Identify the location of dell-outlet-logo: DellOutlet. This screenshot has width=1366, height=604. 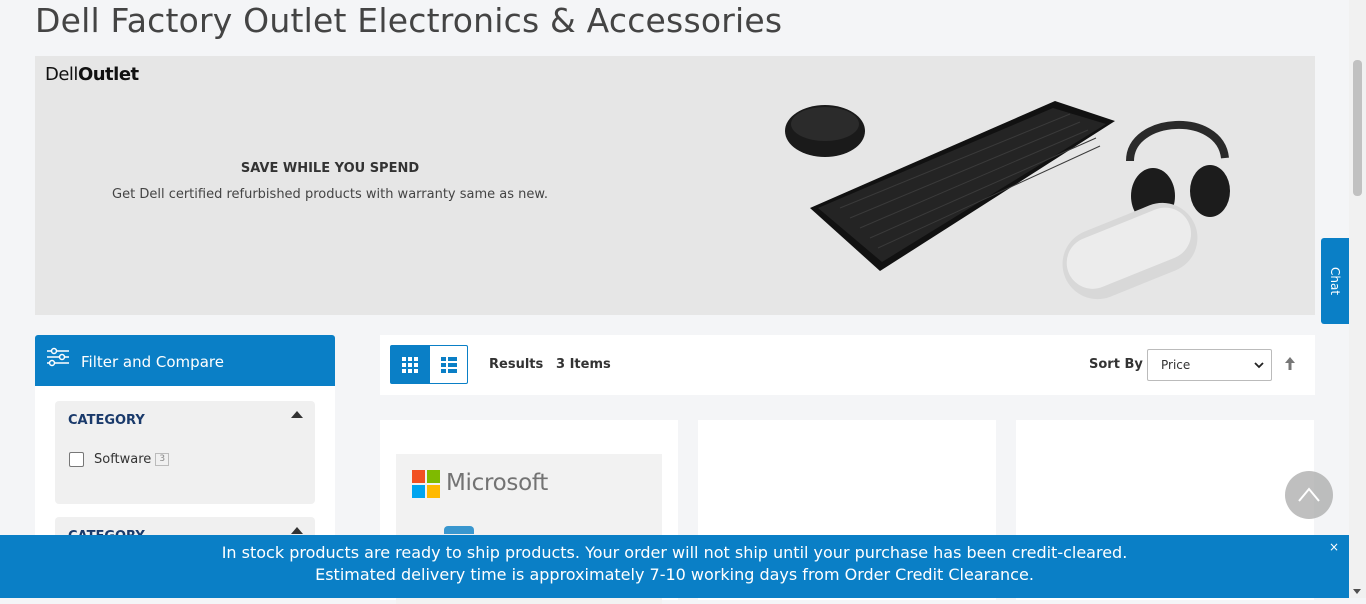
(92, 74).